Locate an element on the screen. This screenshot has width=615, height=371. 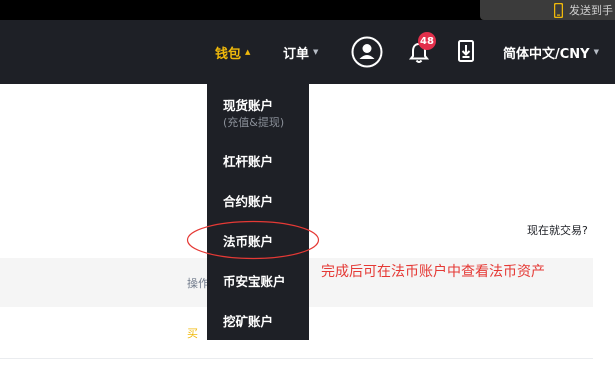
annotation-ellipse is located at coordinates (253, 240).